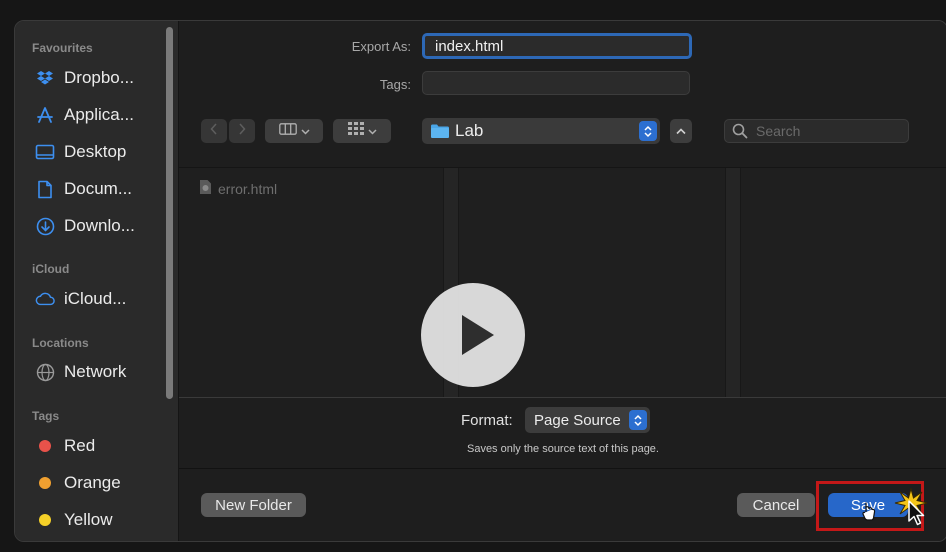 The height and width of the screenshot is (552, 946). Describe the element at coordinates (169, 213) in the screenshot. I see `sidebar-scrollbar` at that location.